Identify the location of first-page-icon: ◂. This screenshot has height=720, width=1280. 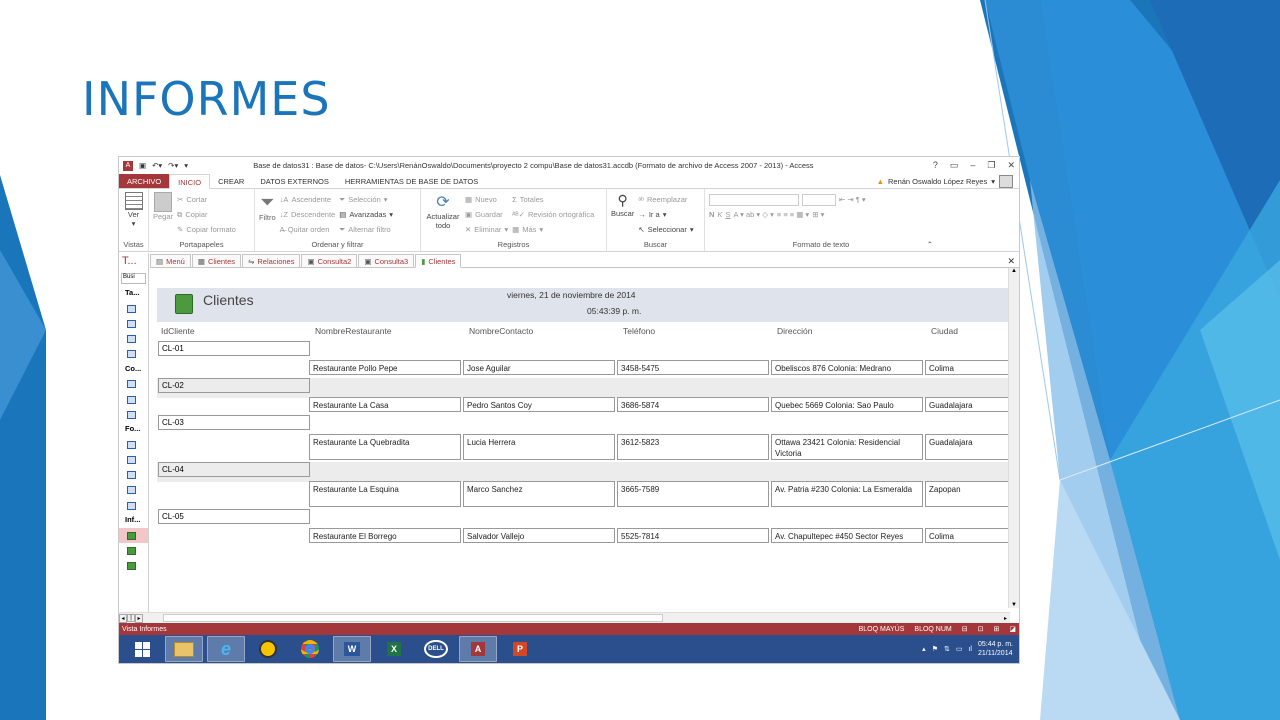
(123, 618).